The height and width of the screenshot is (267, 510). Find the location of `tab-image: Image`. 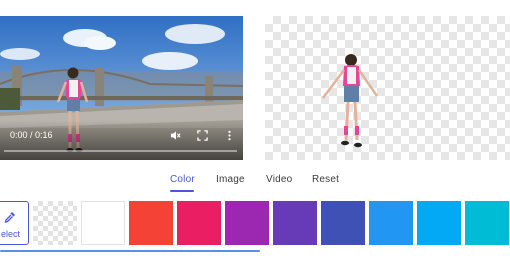

tab-image: Image is located at coordinates (230, 179).